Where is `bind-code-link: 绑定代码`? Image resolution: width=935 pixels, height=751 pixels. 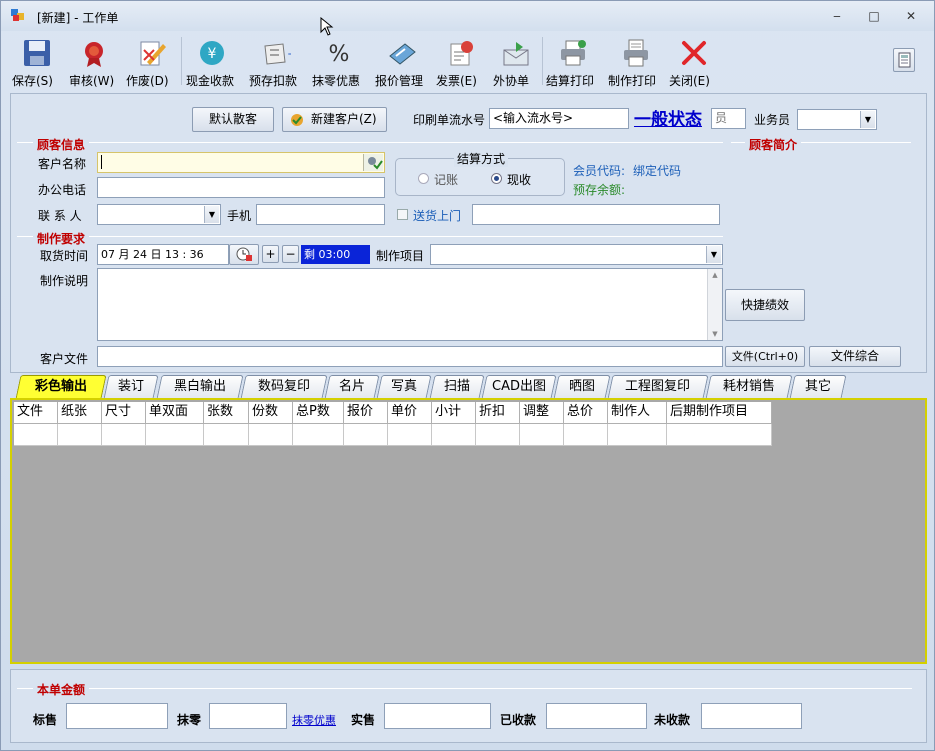
bind-code-link: 绑定代码 is located at coordinates (657, 170).